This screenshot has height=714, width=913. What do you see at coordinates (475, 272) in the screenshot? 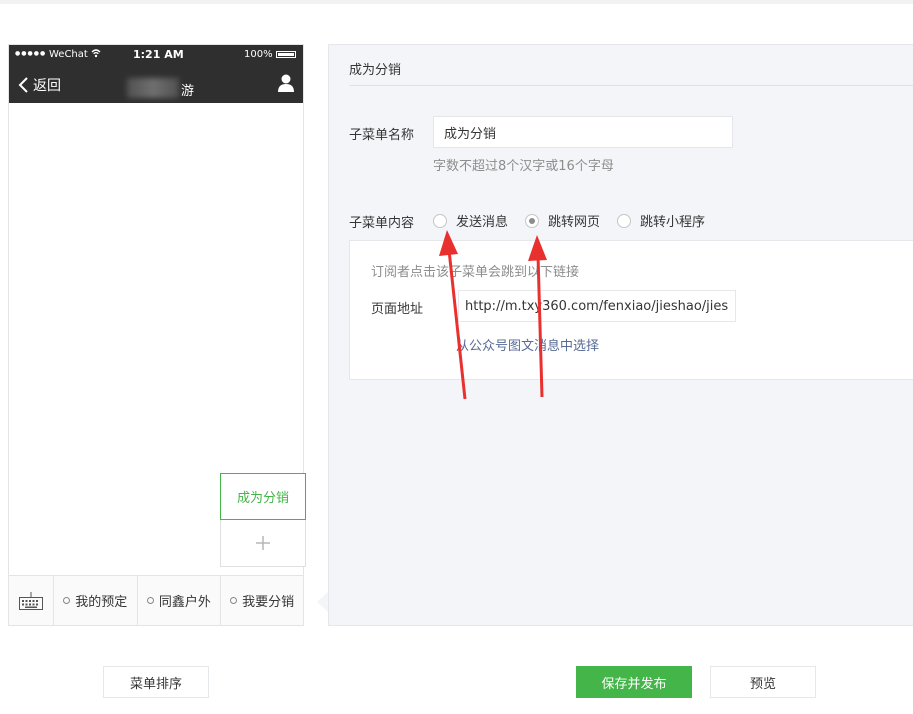
I see `content-description: 订阅者点击该子菜单会跳到以下链接` at bounding box center [475, 272].